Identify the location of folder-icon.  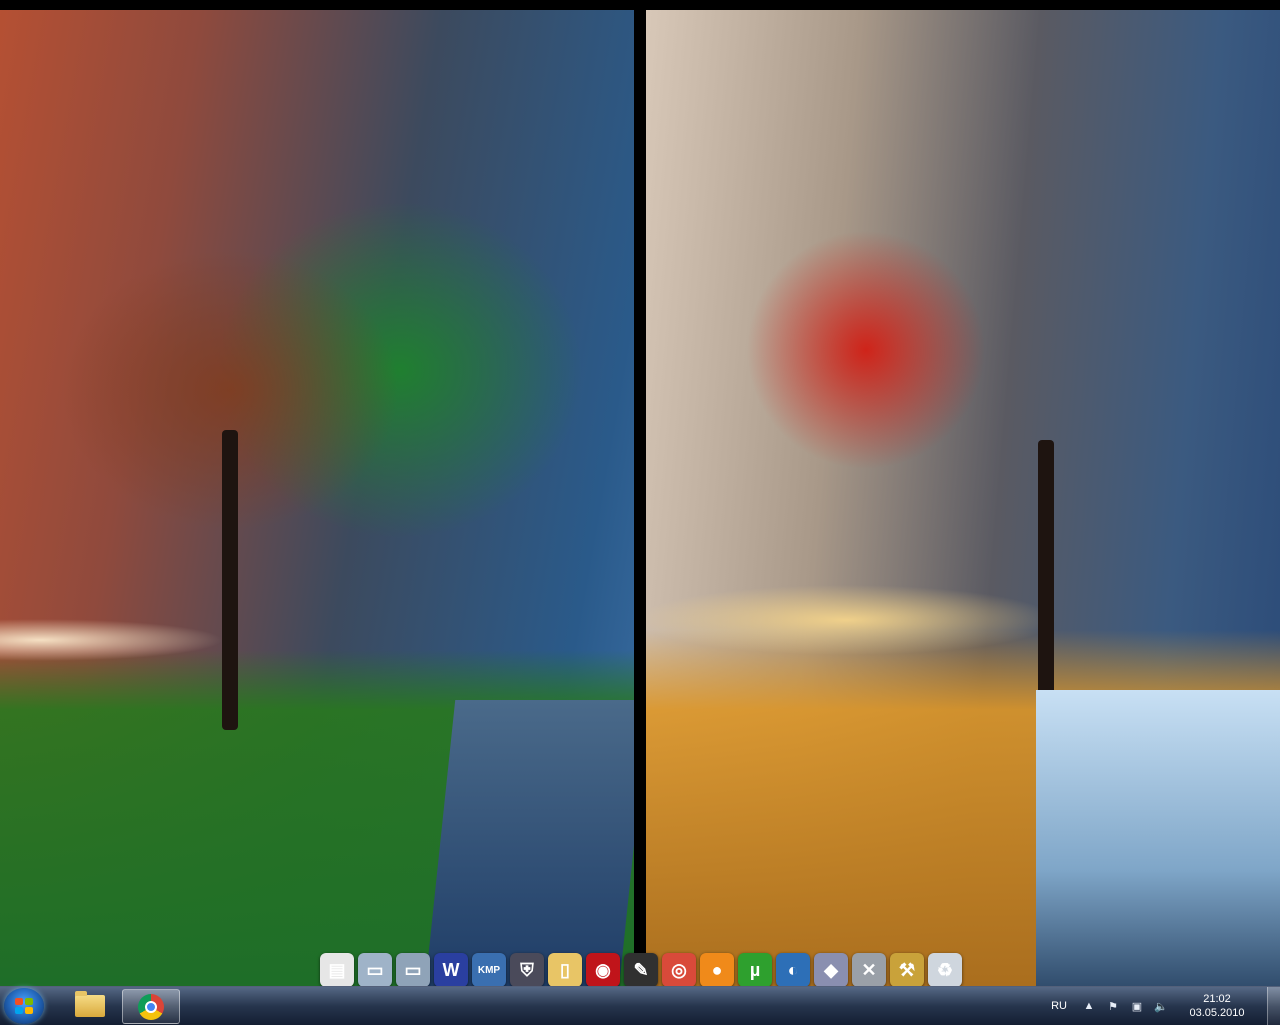
(90, 1003).